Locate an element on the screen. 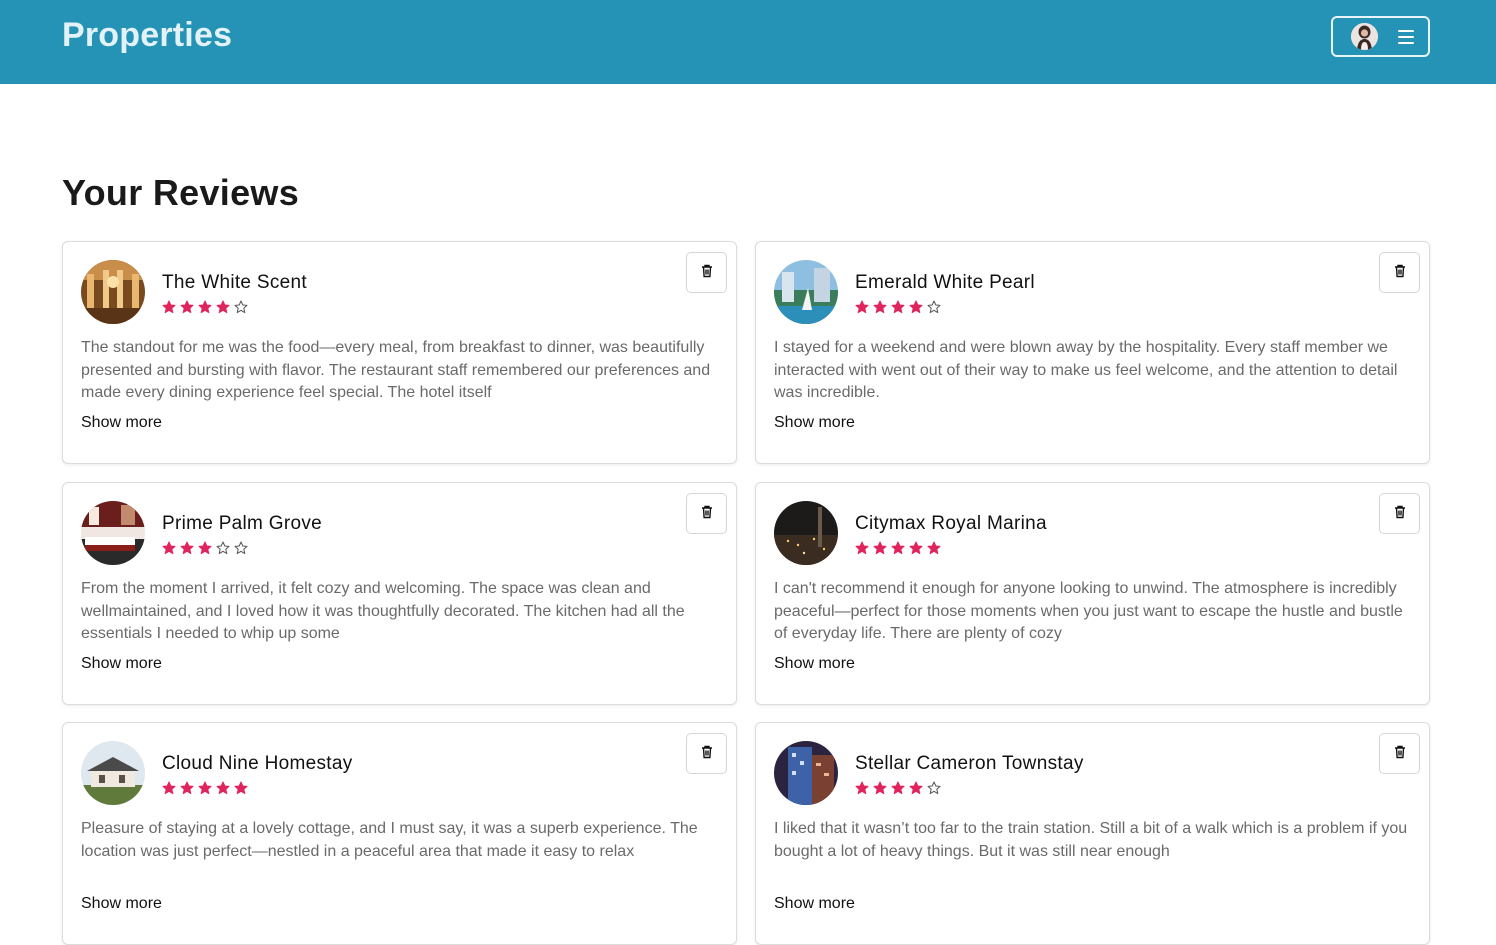 The image size is (1496, 945). property-name: Prime Palm Grove is located at coordinates (242, 524).